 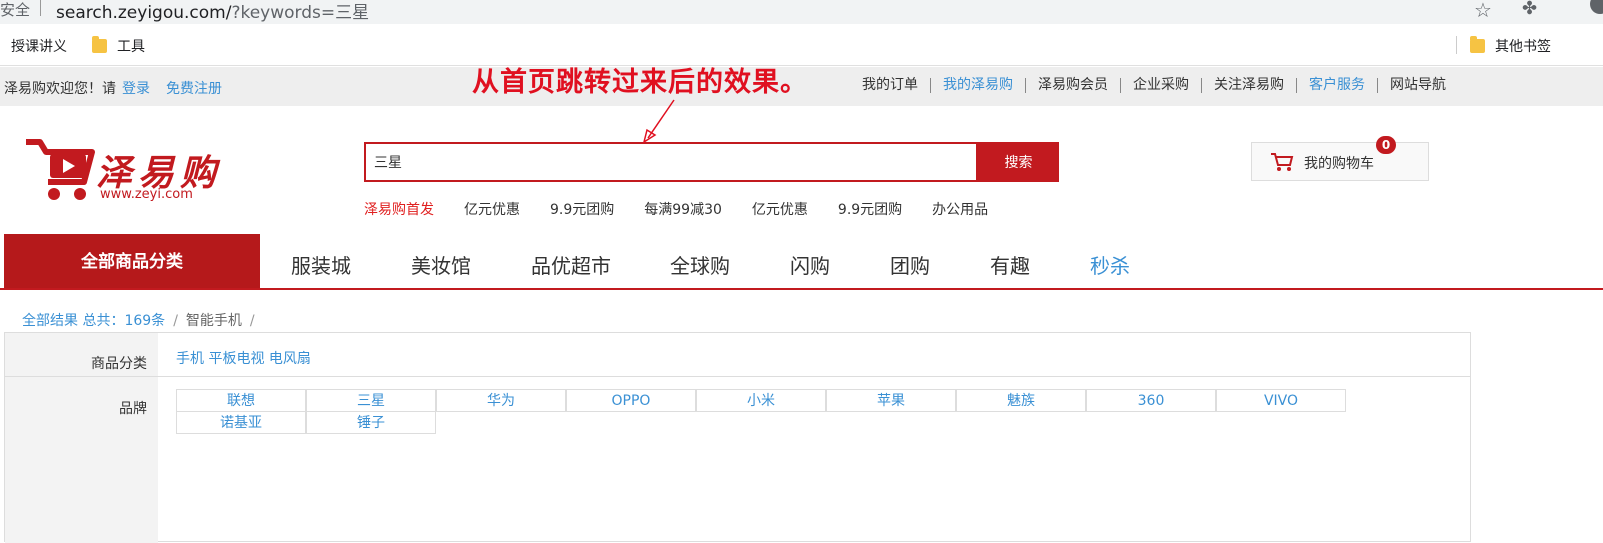 I want to click on shopping-cart-icon, so click(x=1282, y=162).